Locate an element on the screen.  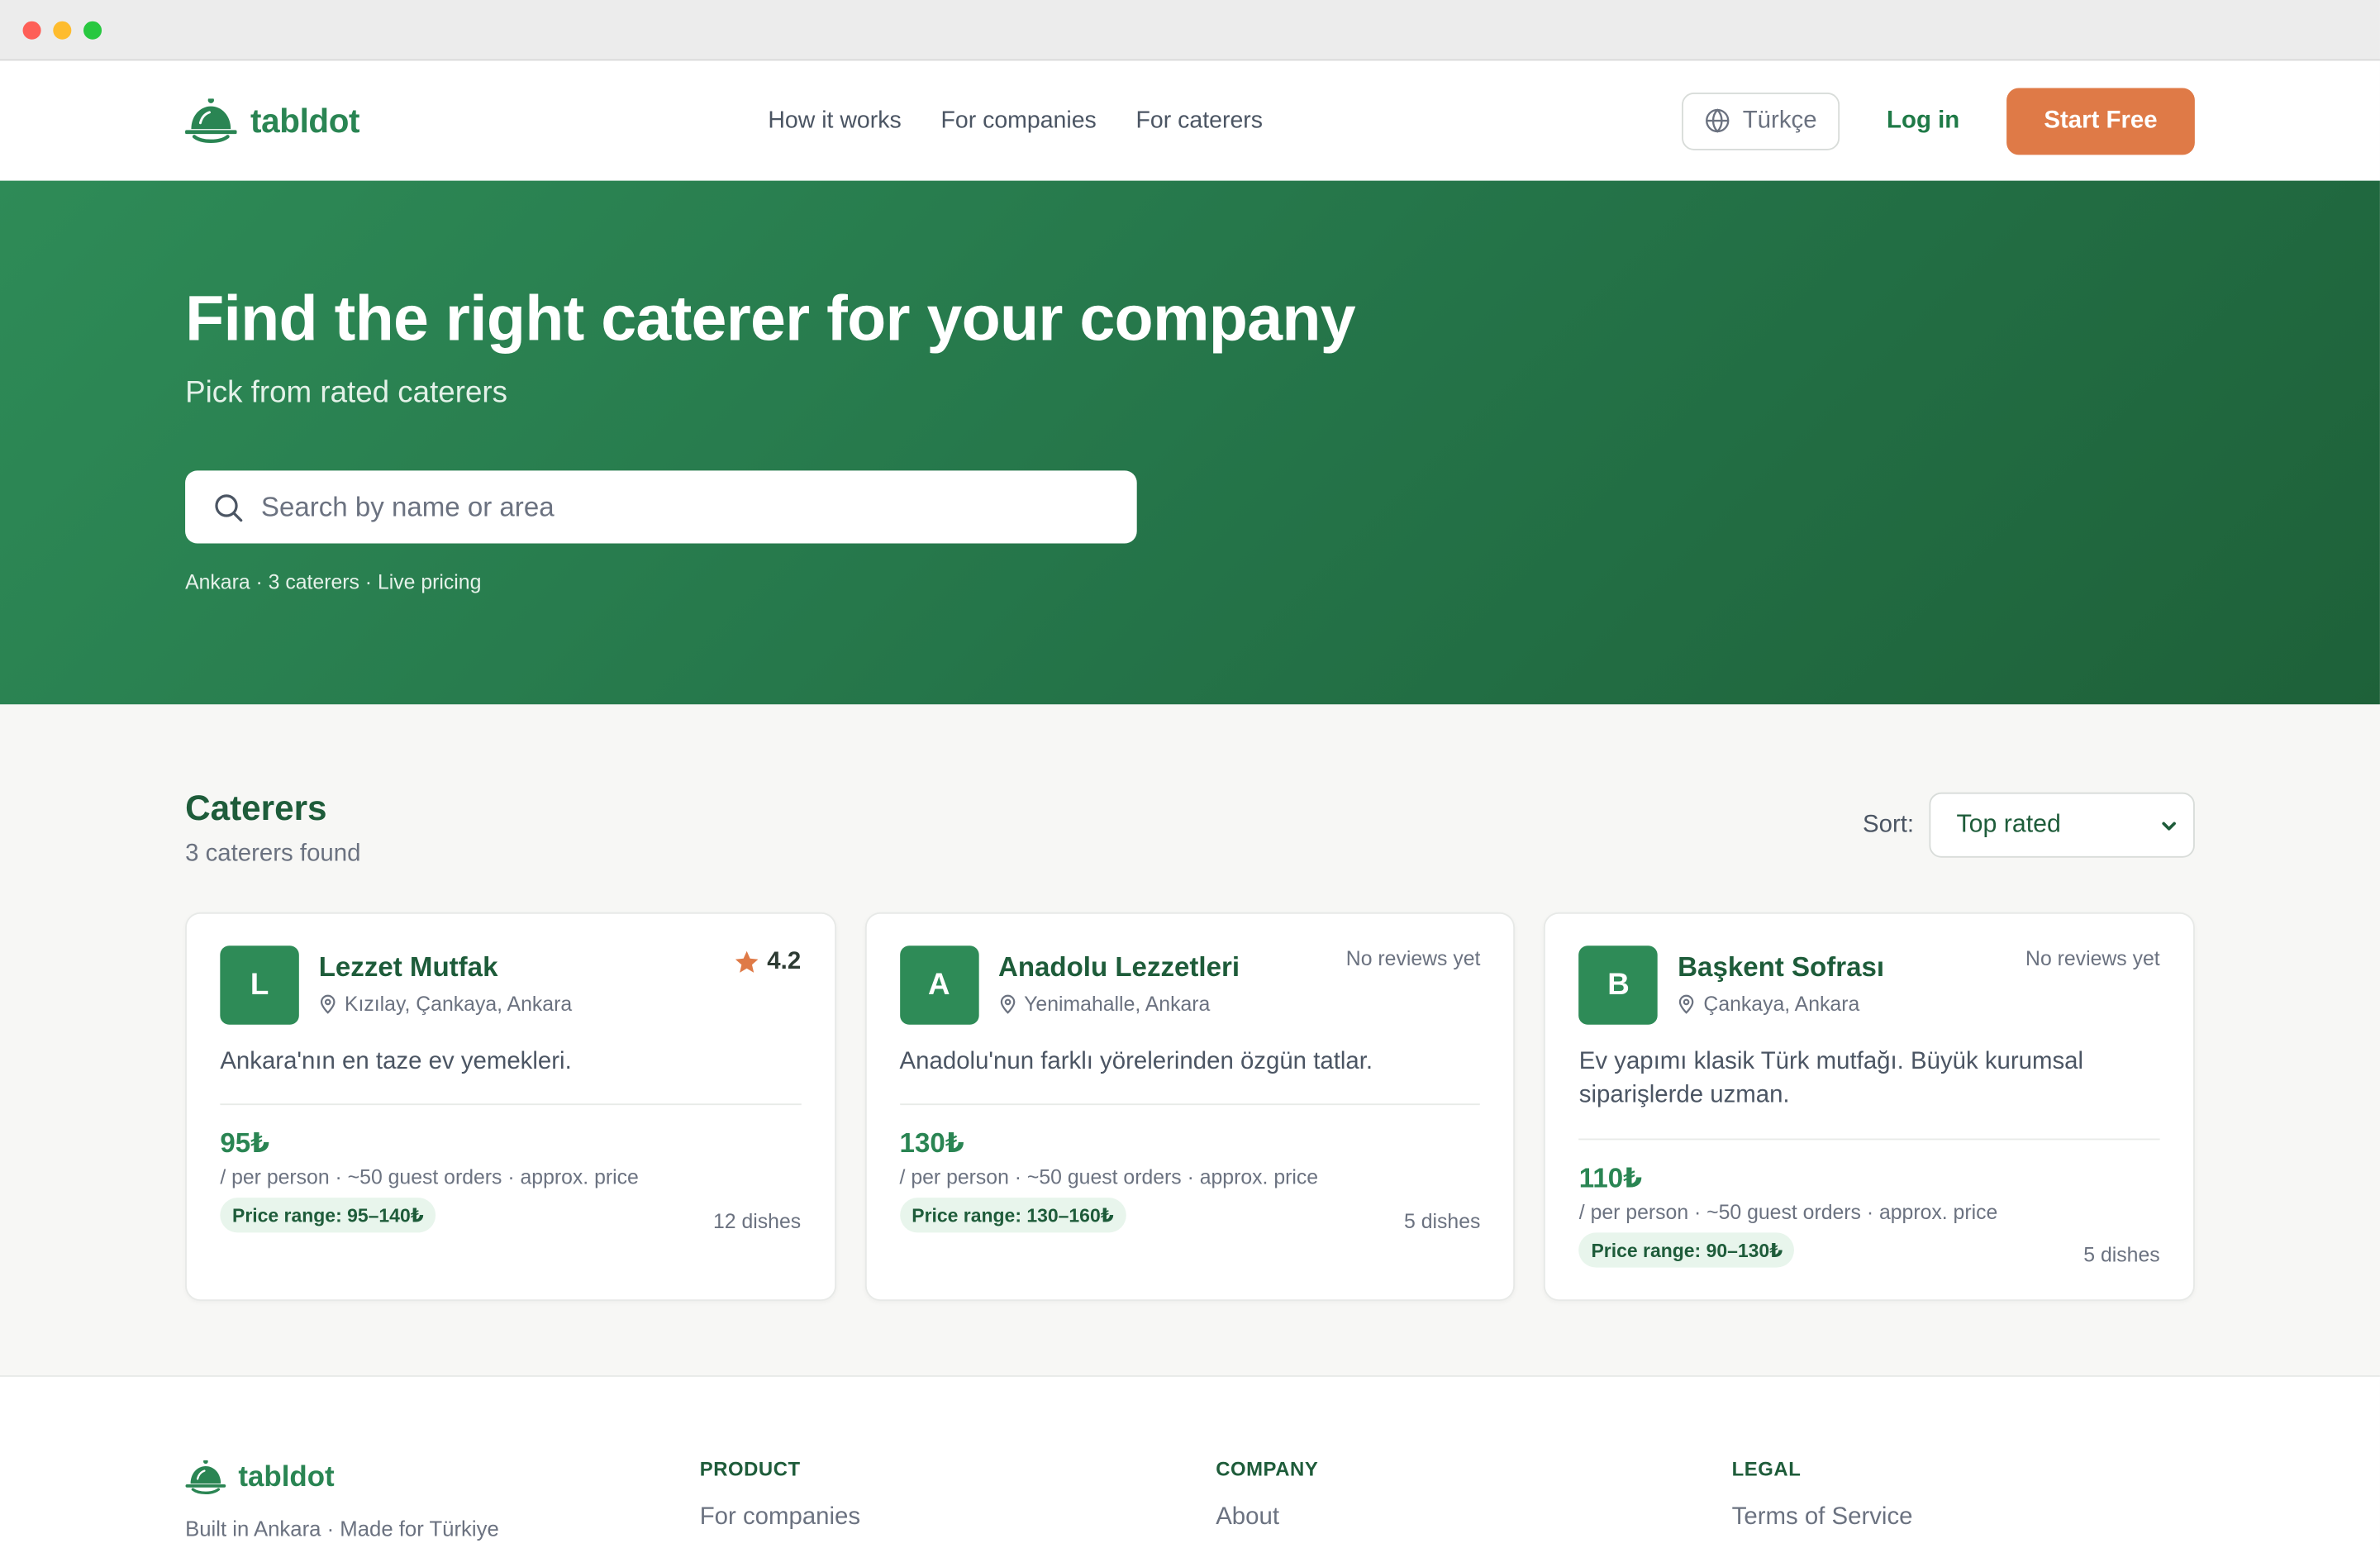
header-actions: Türkçe Log in Start Free is located at coordinates (1938, 121).